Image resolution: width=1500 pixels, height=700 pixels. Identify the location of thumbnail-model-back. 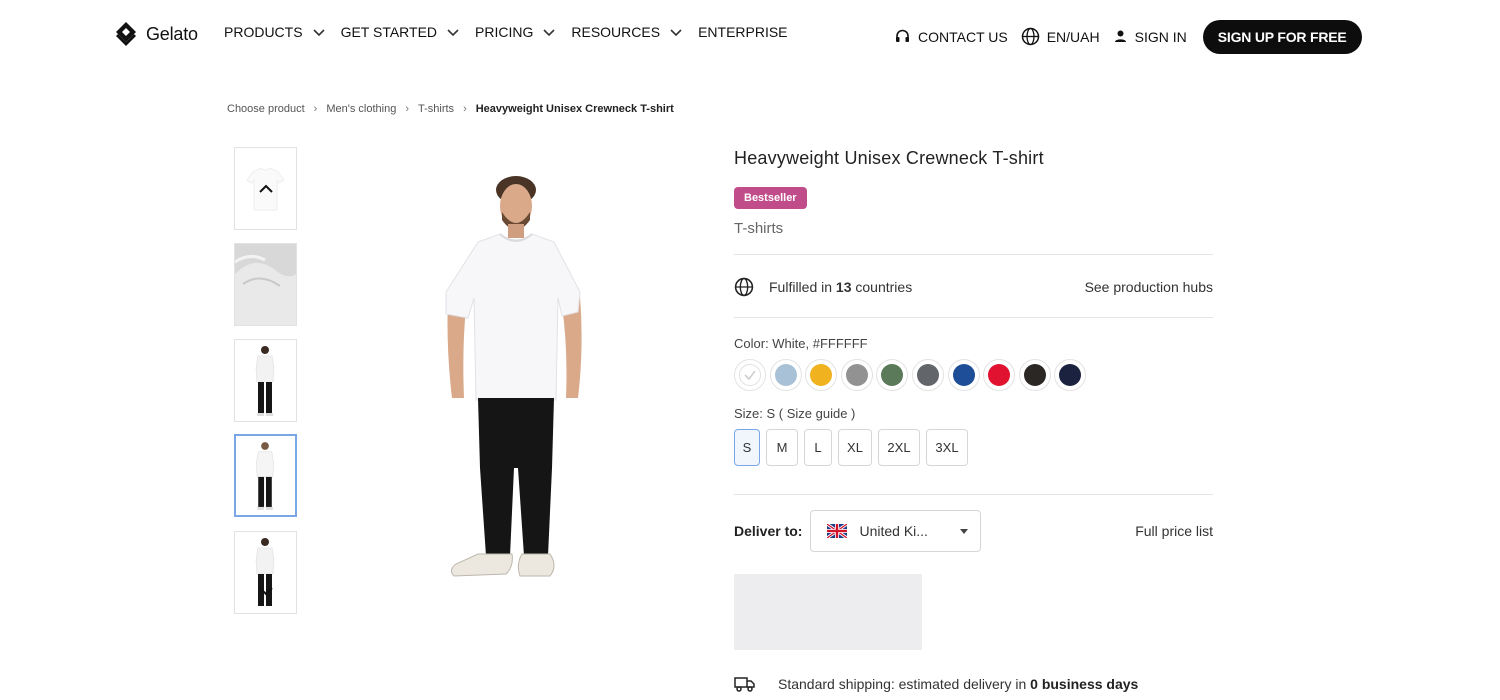
(265, 380).